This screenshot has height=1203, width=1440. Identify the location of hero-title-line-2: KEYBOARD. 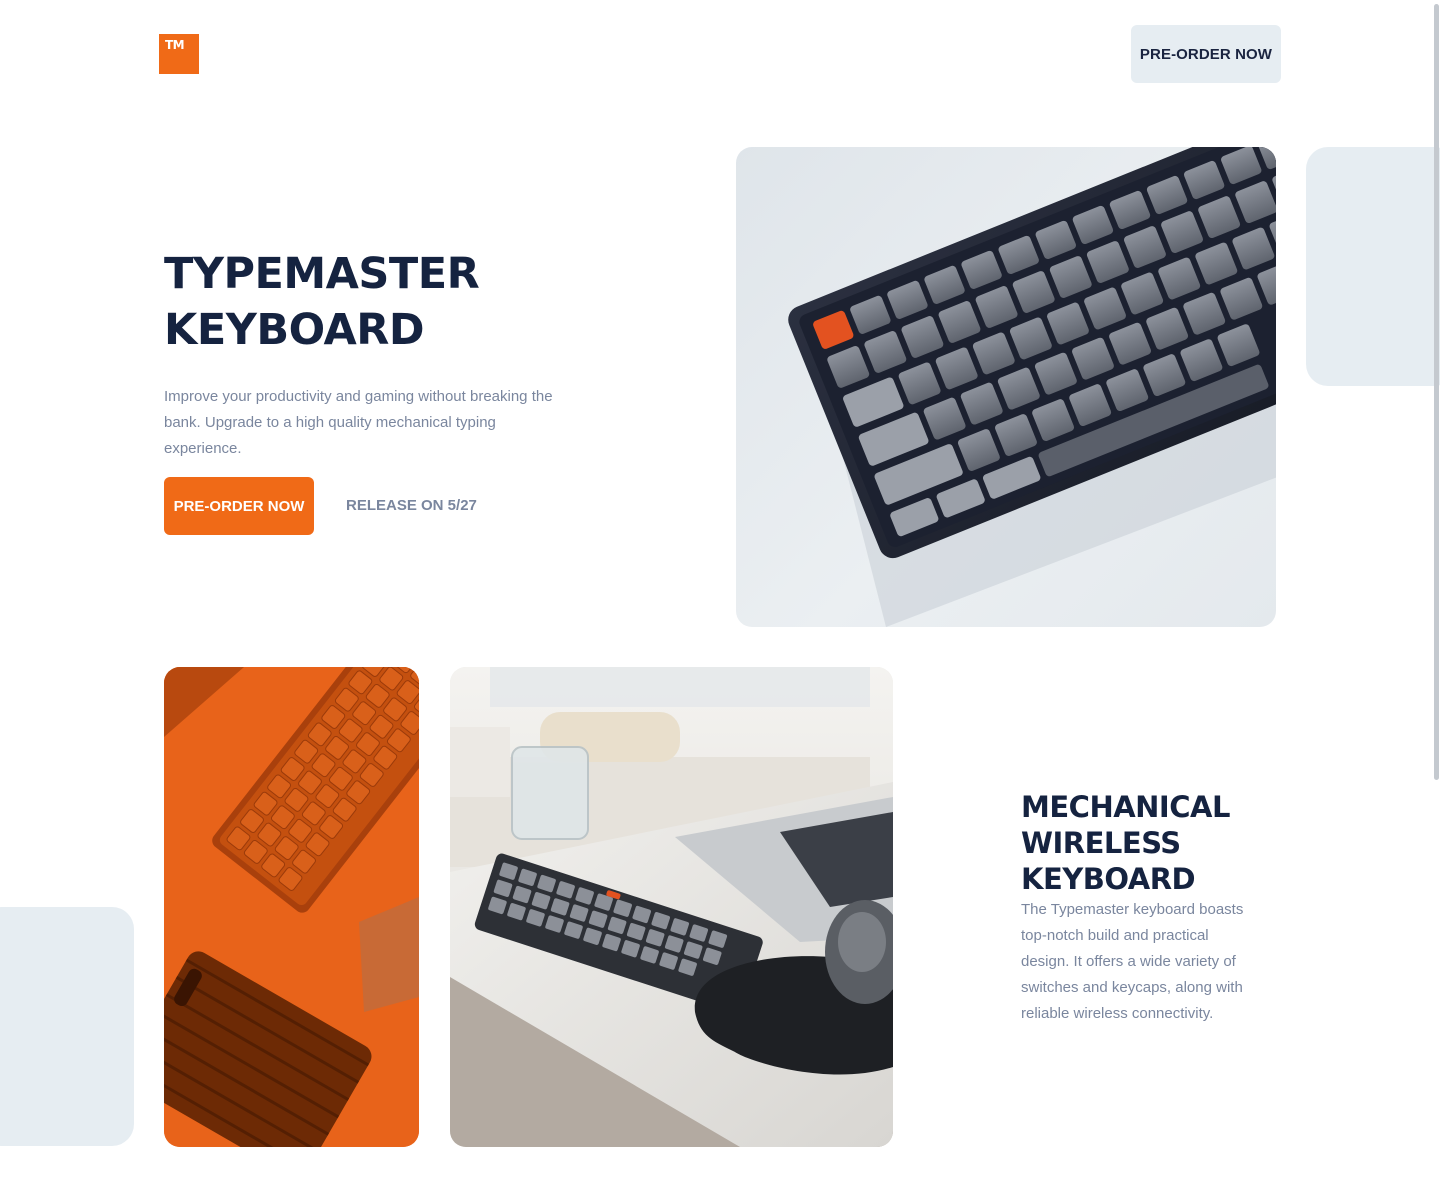
(294, 330).